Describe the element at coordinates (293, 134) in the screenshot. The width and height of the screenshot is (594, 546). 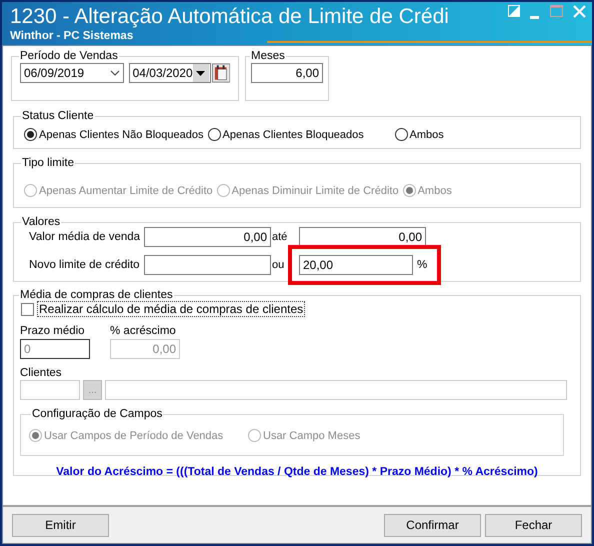
I see `radio-label: Apenas Clientes Bloqueados` at that location.